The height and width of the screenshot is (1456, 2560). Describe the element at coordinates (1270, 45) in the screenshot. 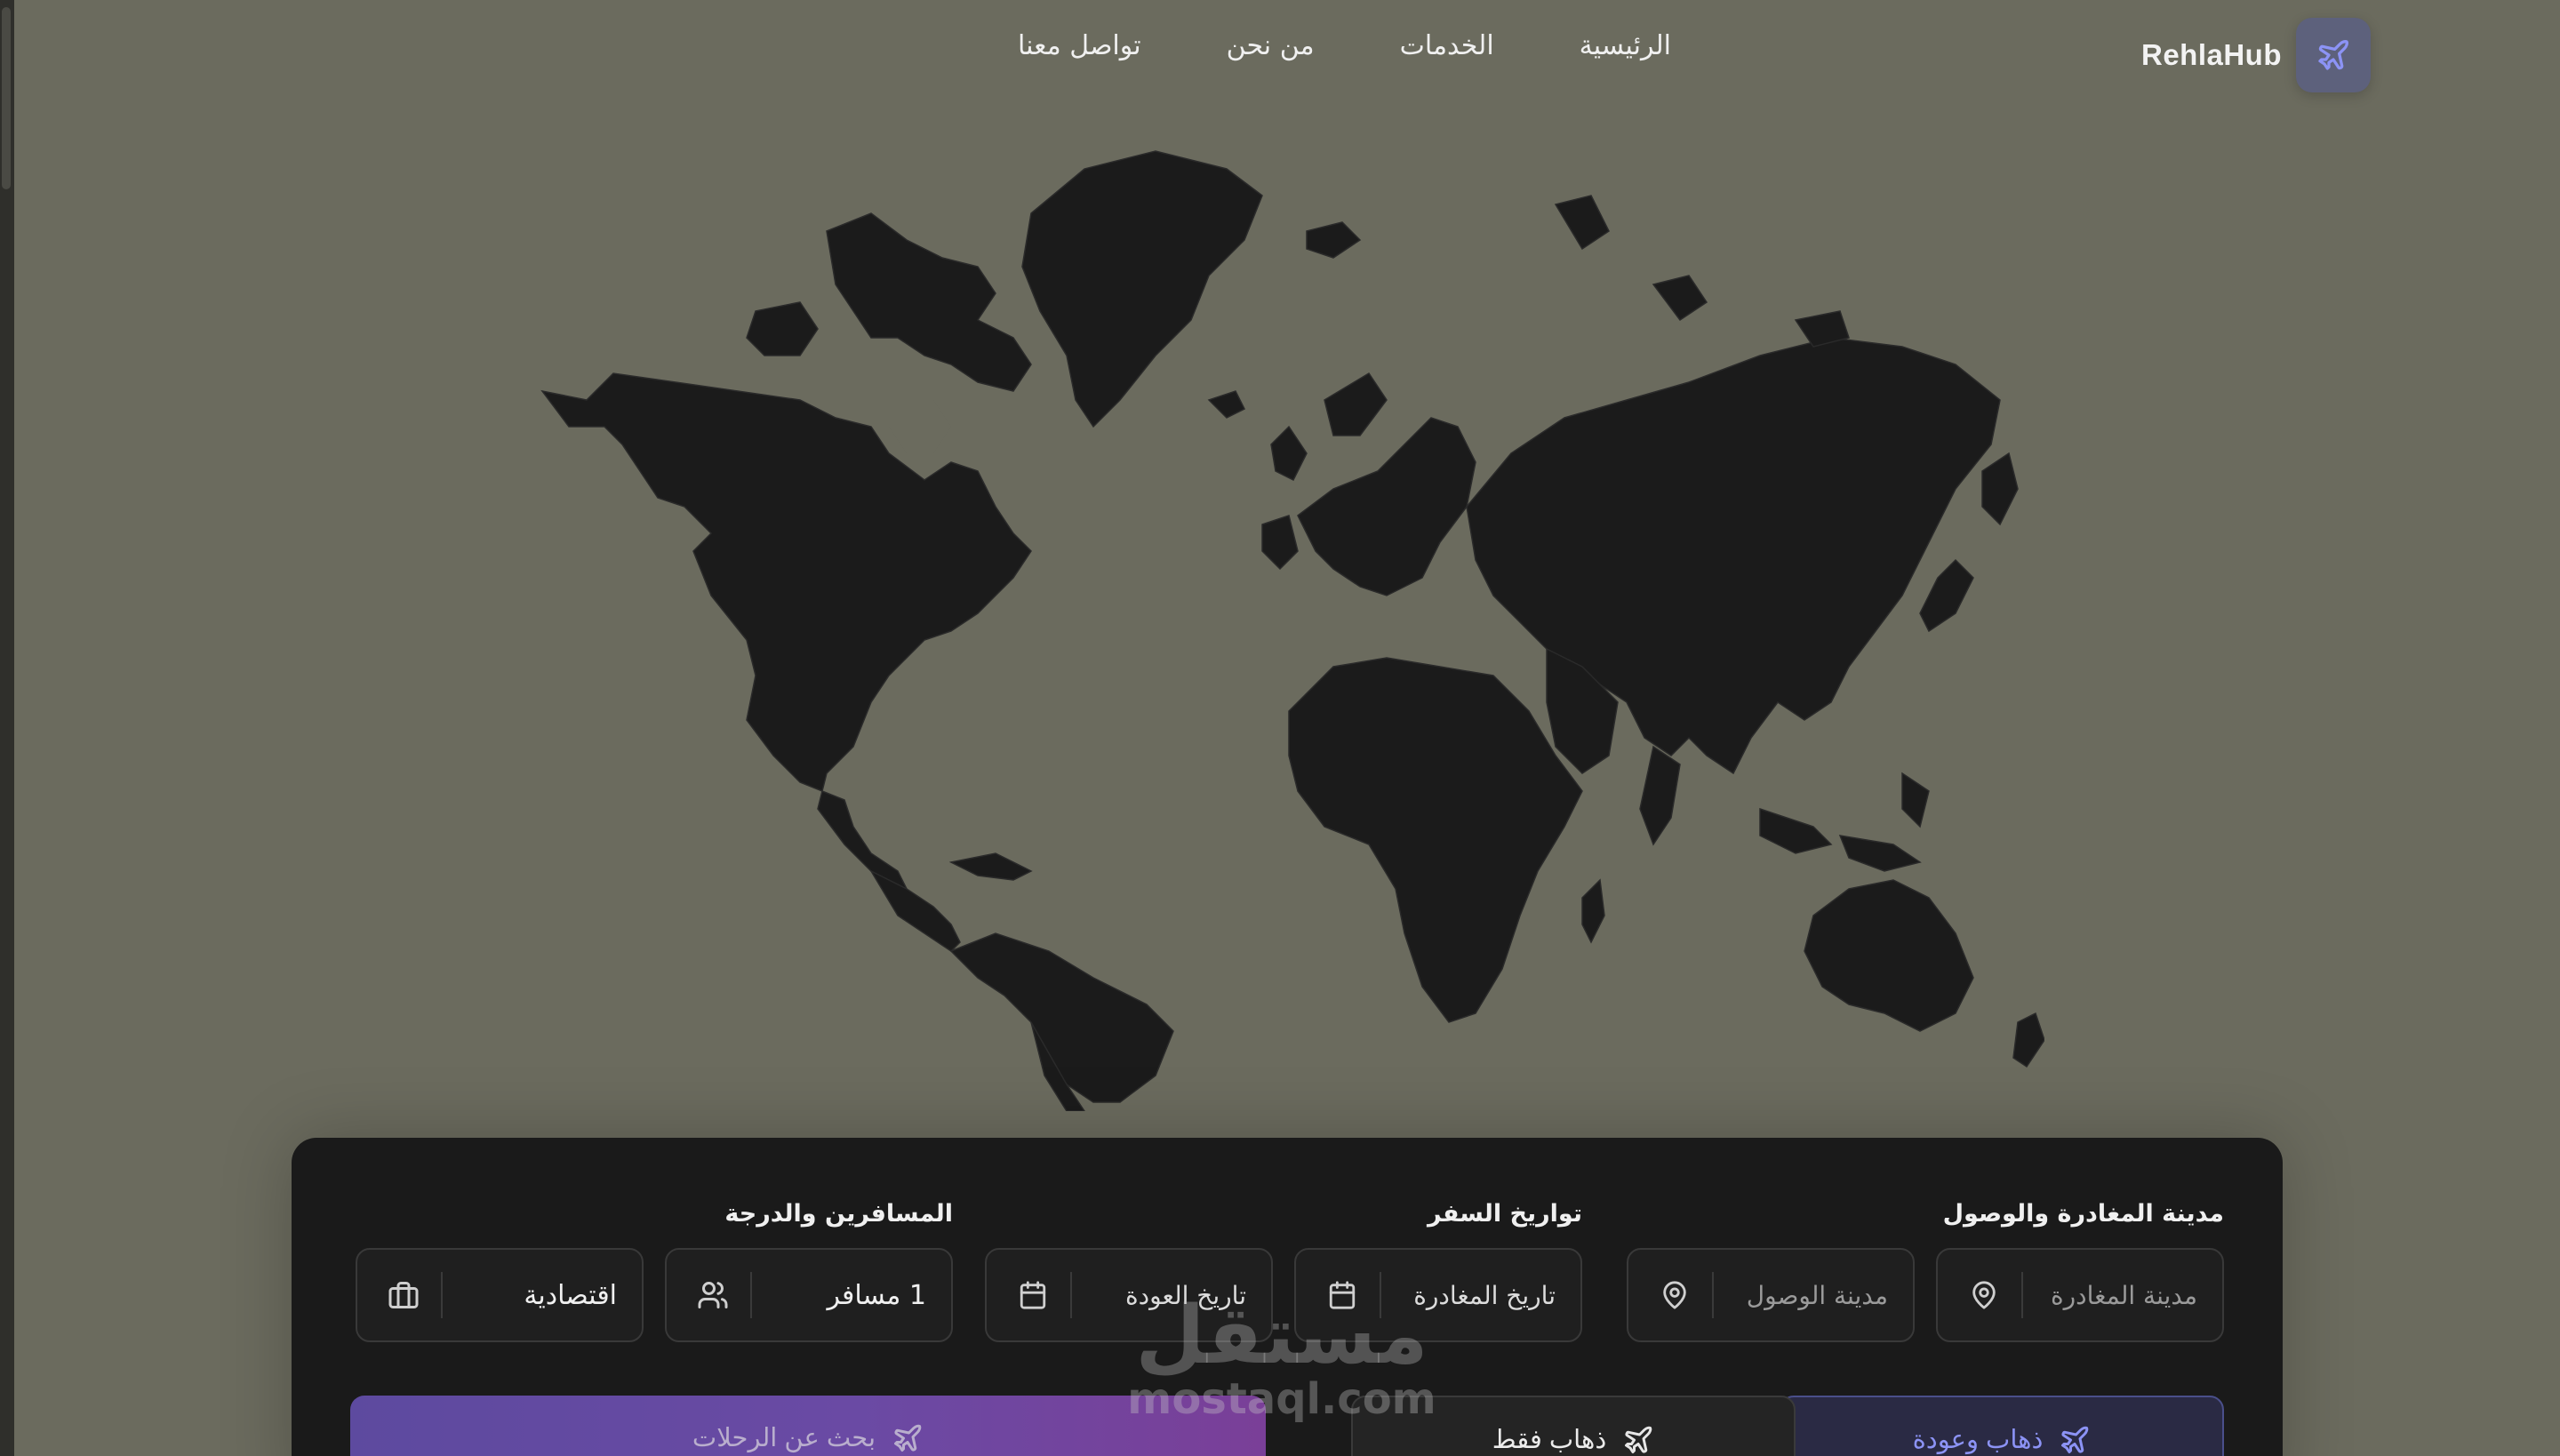

I see `nav-item-about: من نحن` at that location.